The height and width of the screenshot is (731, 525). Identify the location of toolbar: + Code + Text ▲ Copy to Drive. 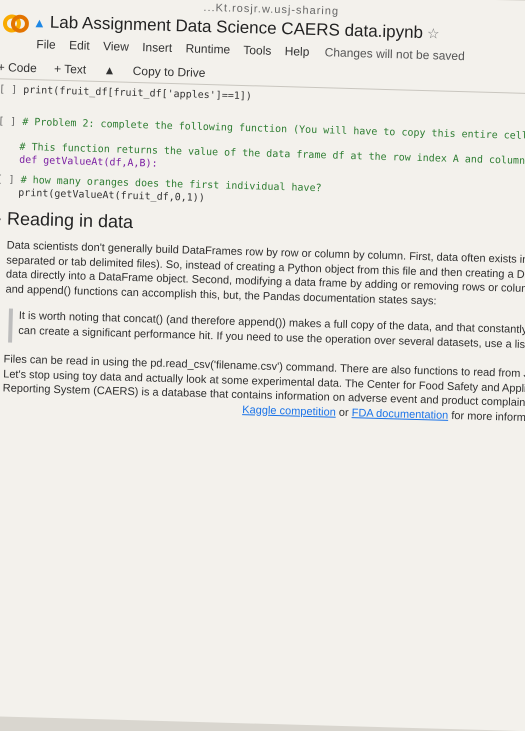
(117, 70).